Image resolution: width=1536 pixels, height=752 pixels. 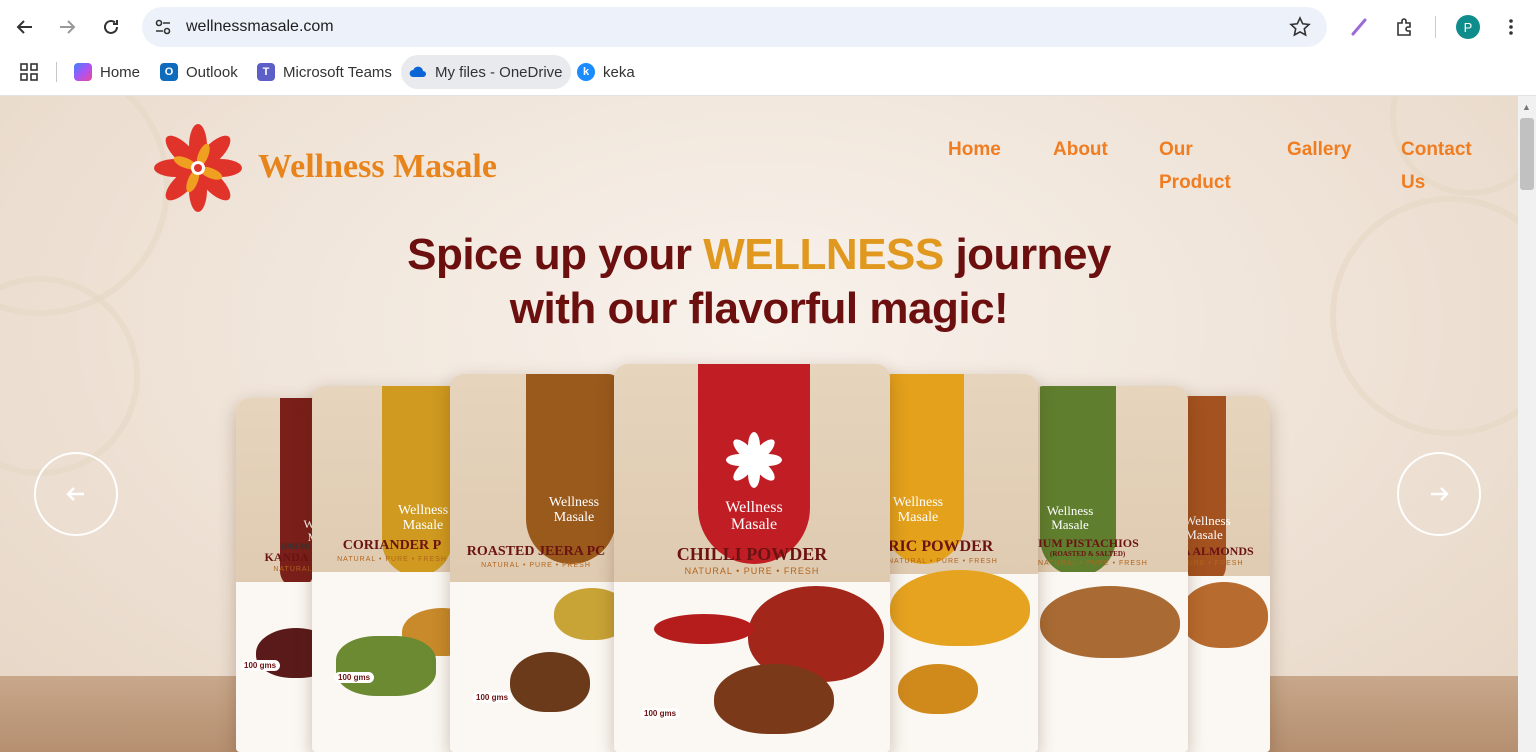 What do you see at coordinates (386, 666) in the screenshot?
I see `coriander-leaves` at bounding box center [386, 666].